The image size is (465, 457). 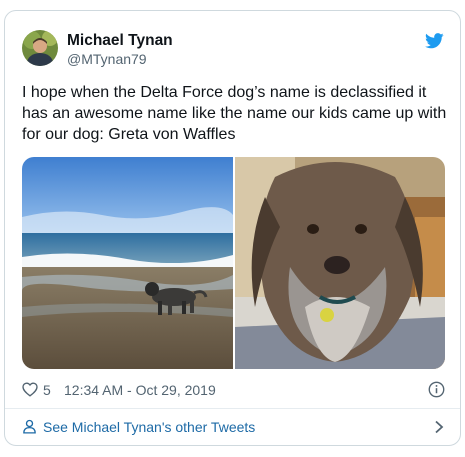 What do you see at coordinates (29, 426) in the screenshot?
I see `person-icon` at bounding box center [29, 426].